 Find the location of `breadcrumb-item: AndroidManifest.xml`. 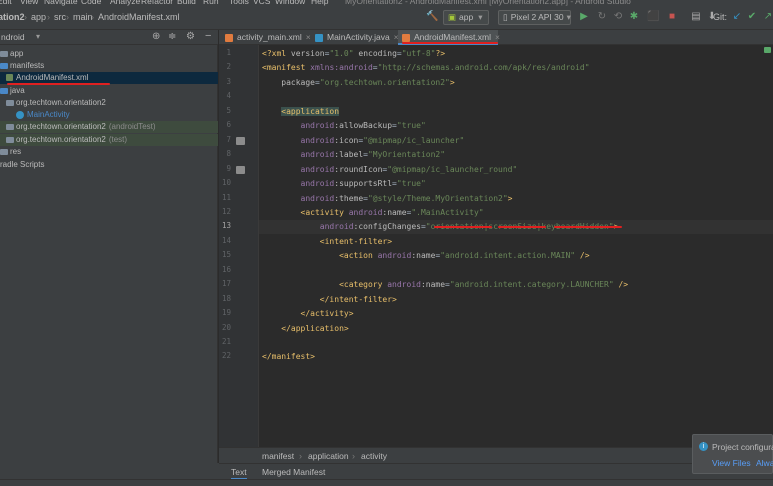

breadcrumb-item: AndroidManifest.xml is located at coordinates (139, 17).